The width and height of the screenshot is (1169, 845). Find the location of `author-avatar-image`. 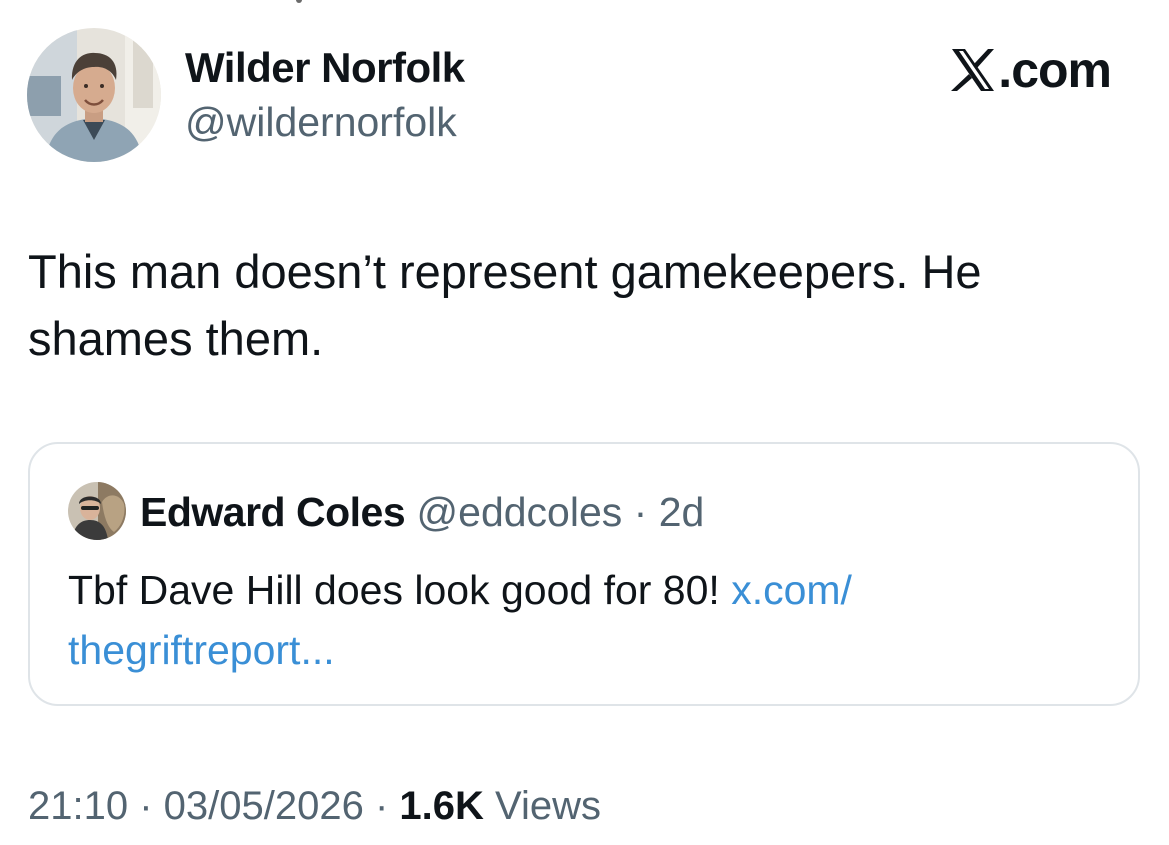

author-avatar-image is located at coordinates (94, 95).